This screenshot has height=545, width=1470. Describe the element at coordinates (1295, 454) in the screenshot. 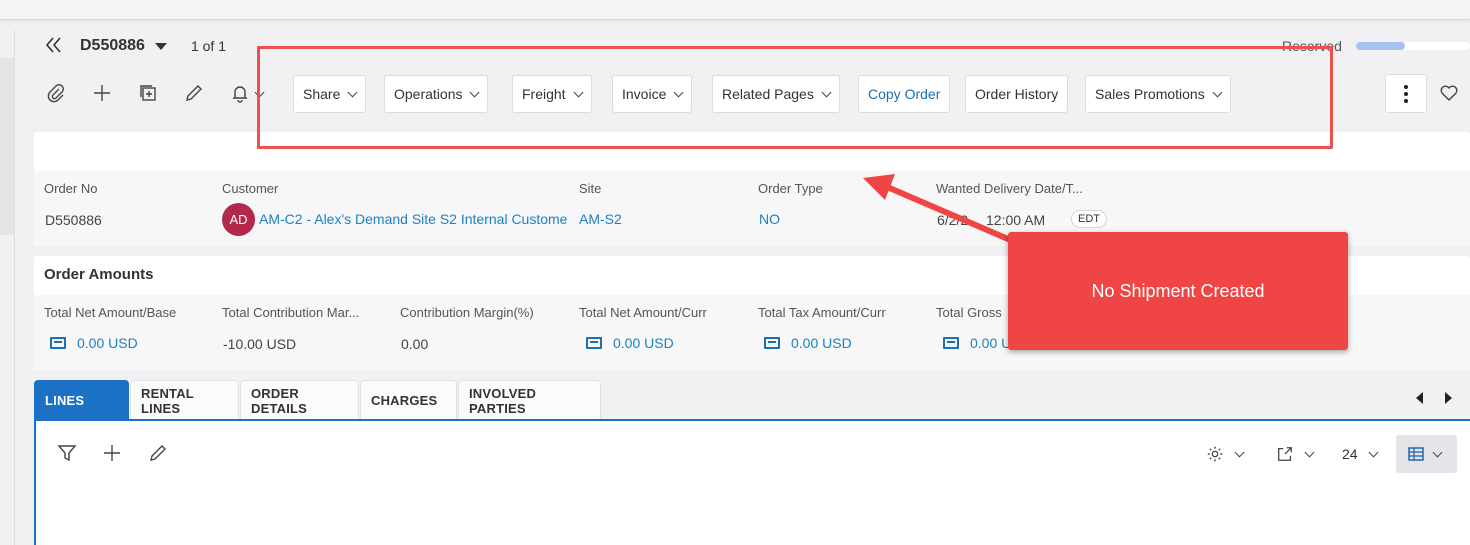

I see `export-menu` at that location.